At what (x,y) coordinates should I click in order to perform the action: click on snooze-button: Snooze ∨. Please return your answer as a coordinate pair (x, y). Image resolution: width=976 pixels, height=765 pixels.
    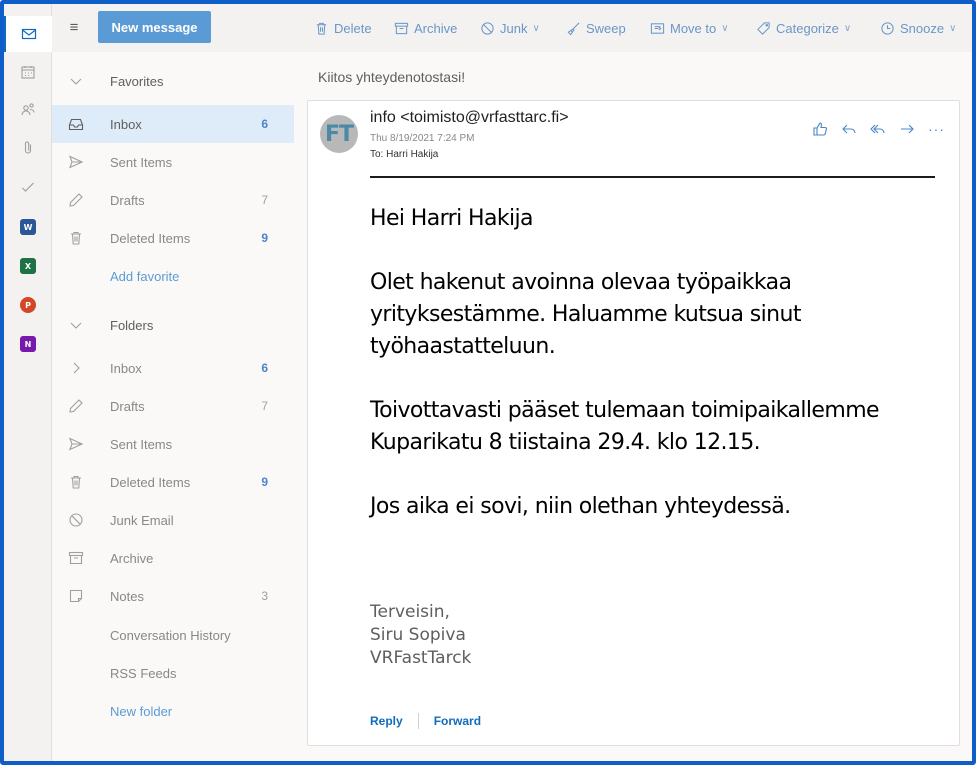
    Looking at the image, I should click on (918, 28).